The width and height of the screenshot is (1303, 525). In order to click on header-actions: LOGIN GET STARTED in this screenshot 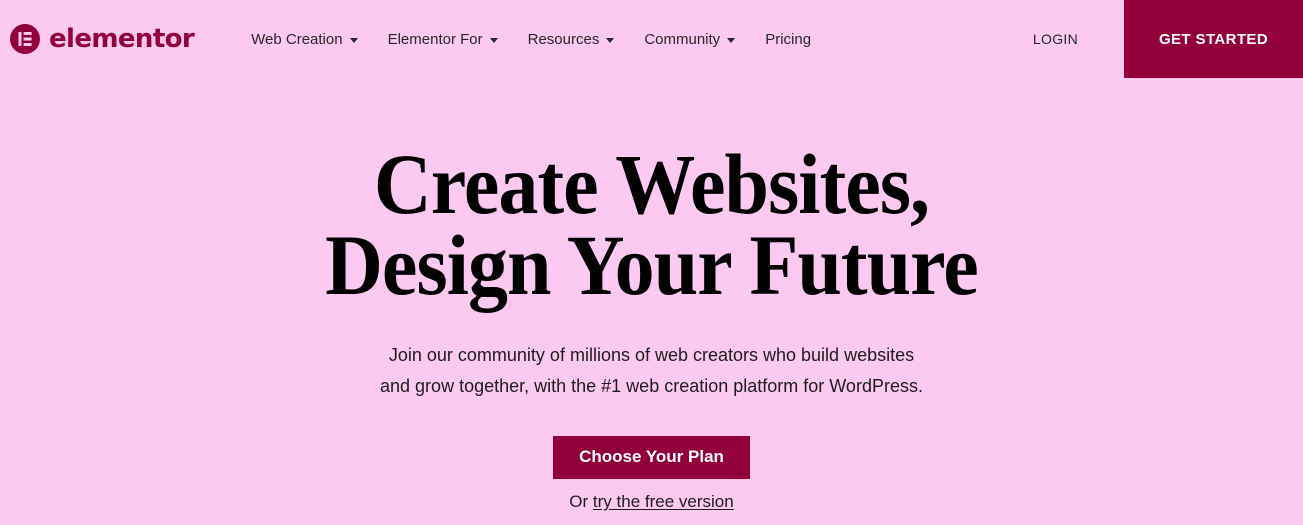, I will do `click(1168, 39)`.